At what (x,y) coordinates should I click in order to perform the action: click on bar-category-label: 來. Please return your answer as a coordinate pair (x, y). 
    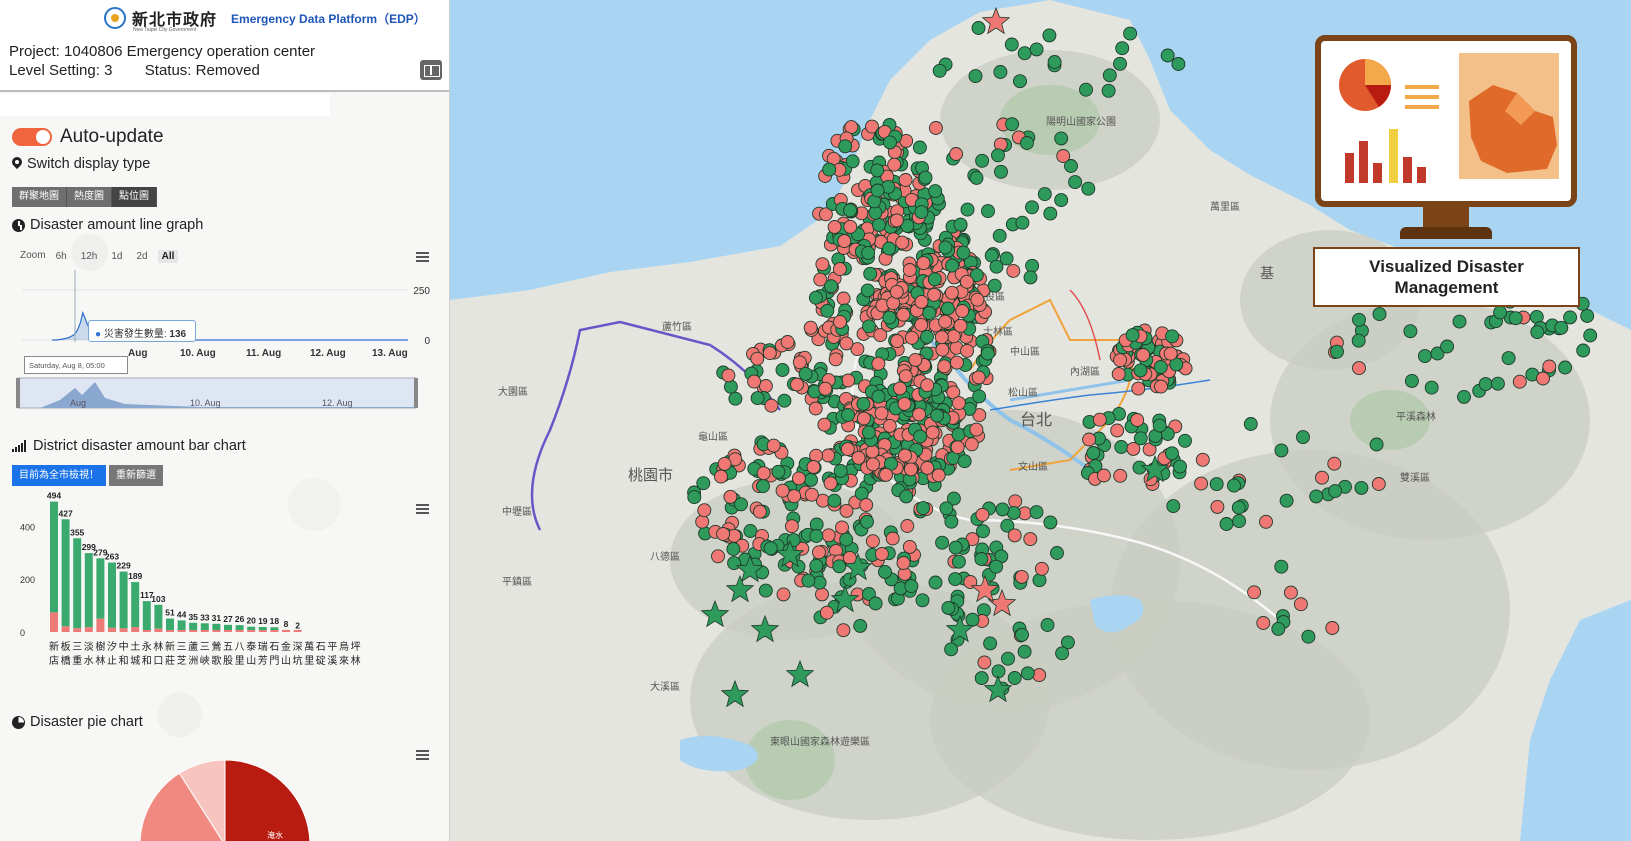
    Looking at the image, I should click on (344, 661).